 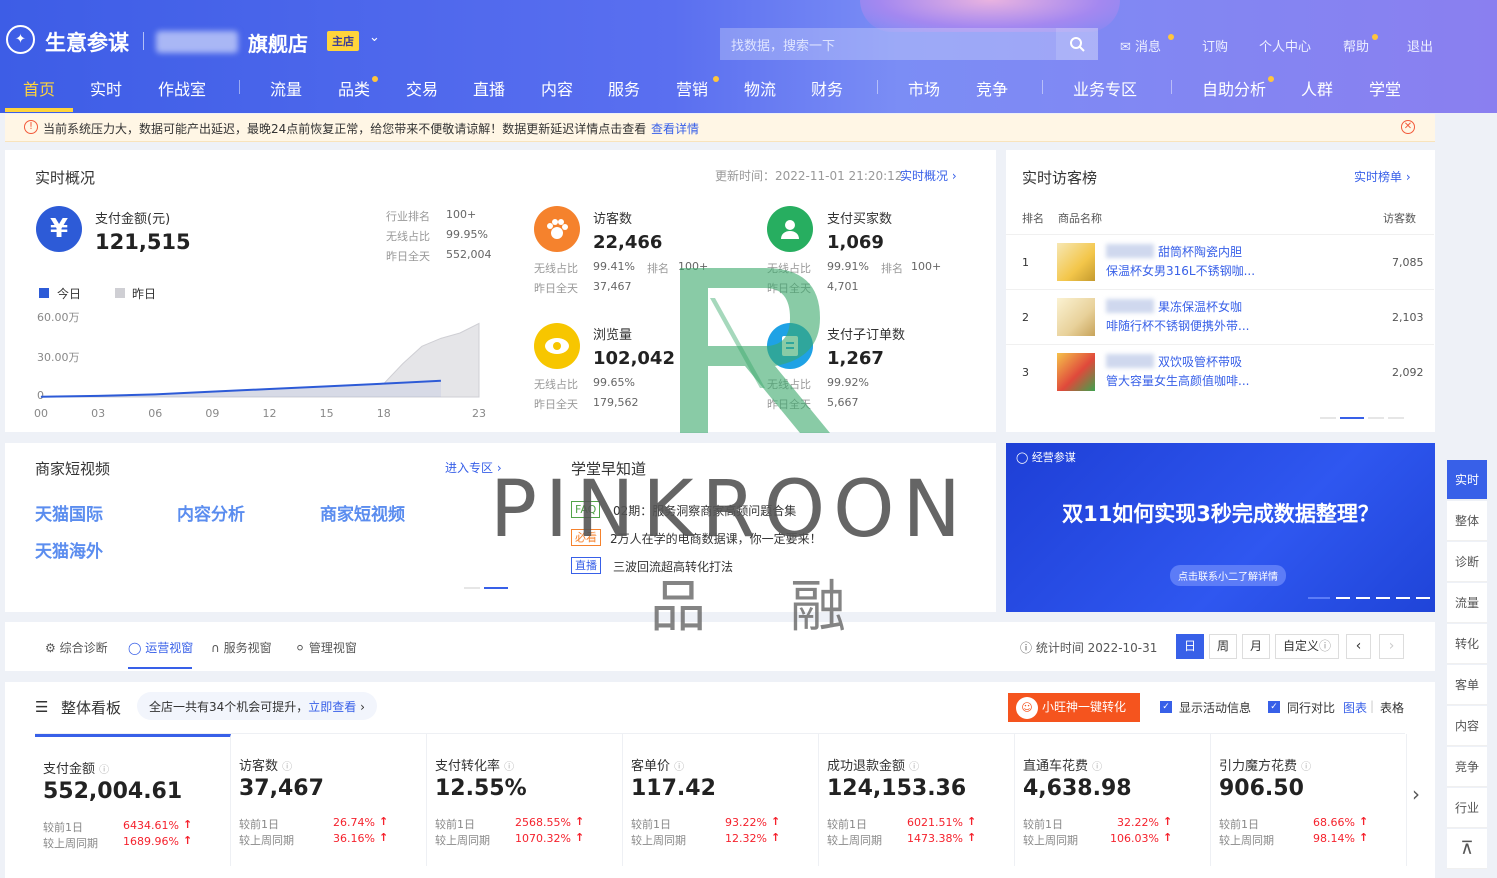 I want to click on nav-school: 学堂, so click(x=1385, y=88).